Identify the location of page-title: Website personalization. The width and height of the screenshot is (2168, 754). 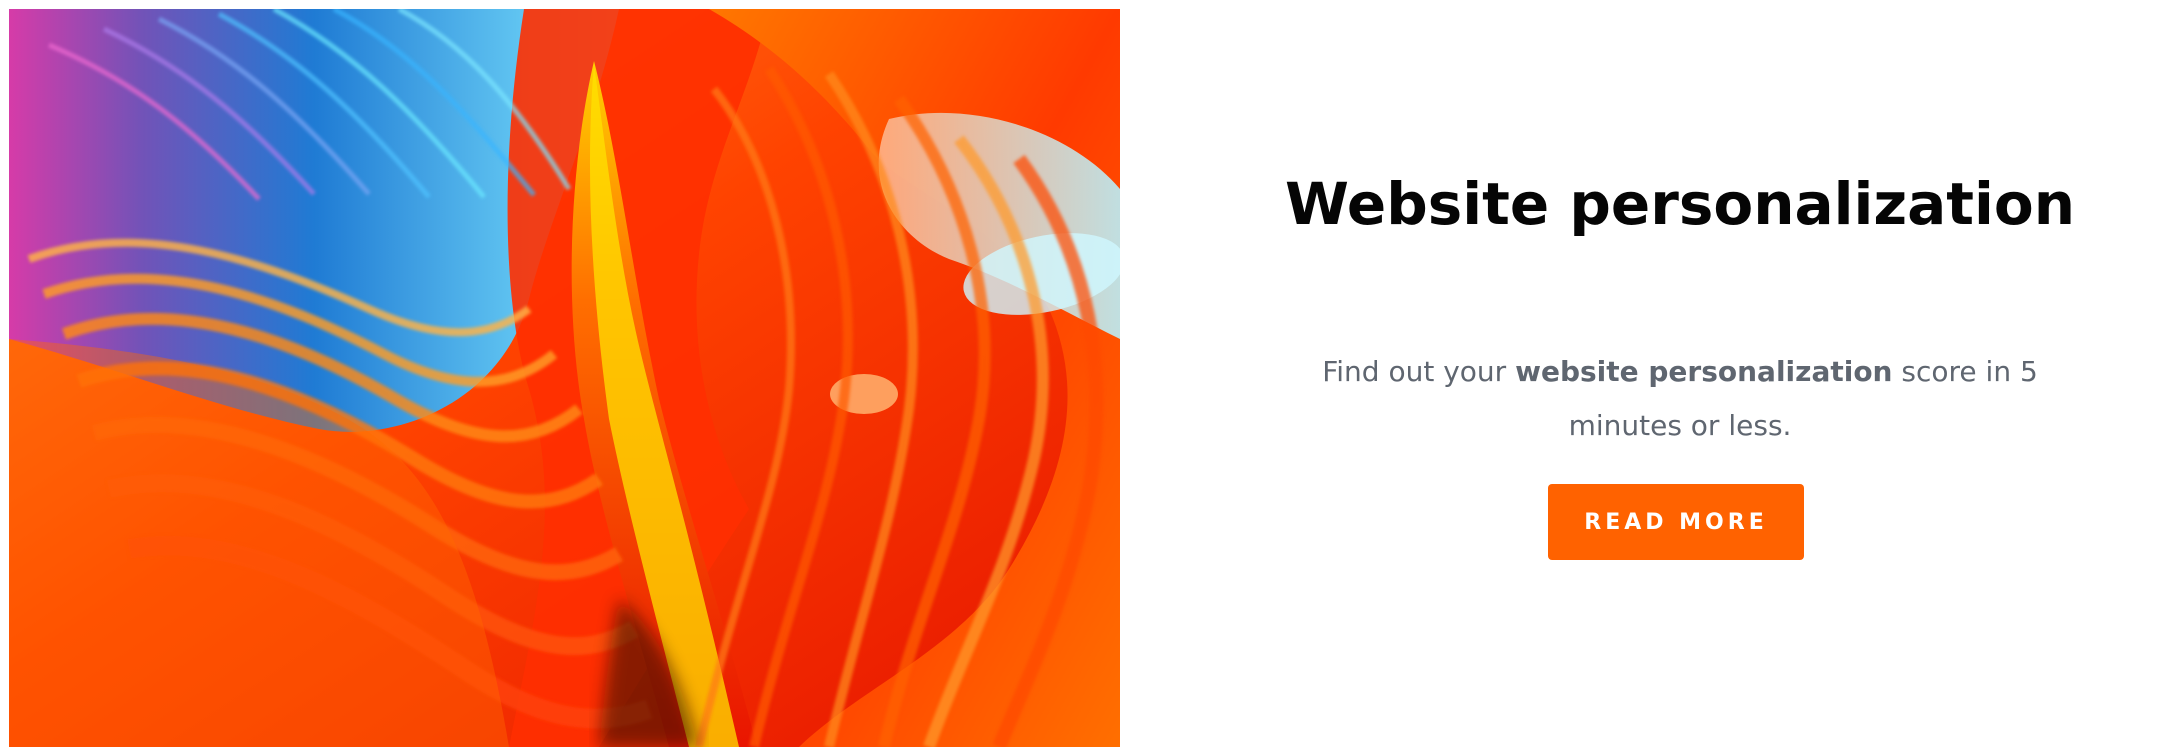
(1680, 204).